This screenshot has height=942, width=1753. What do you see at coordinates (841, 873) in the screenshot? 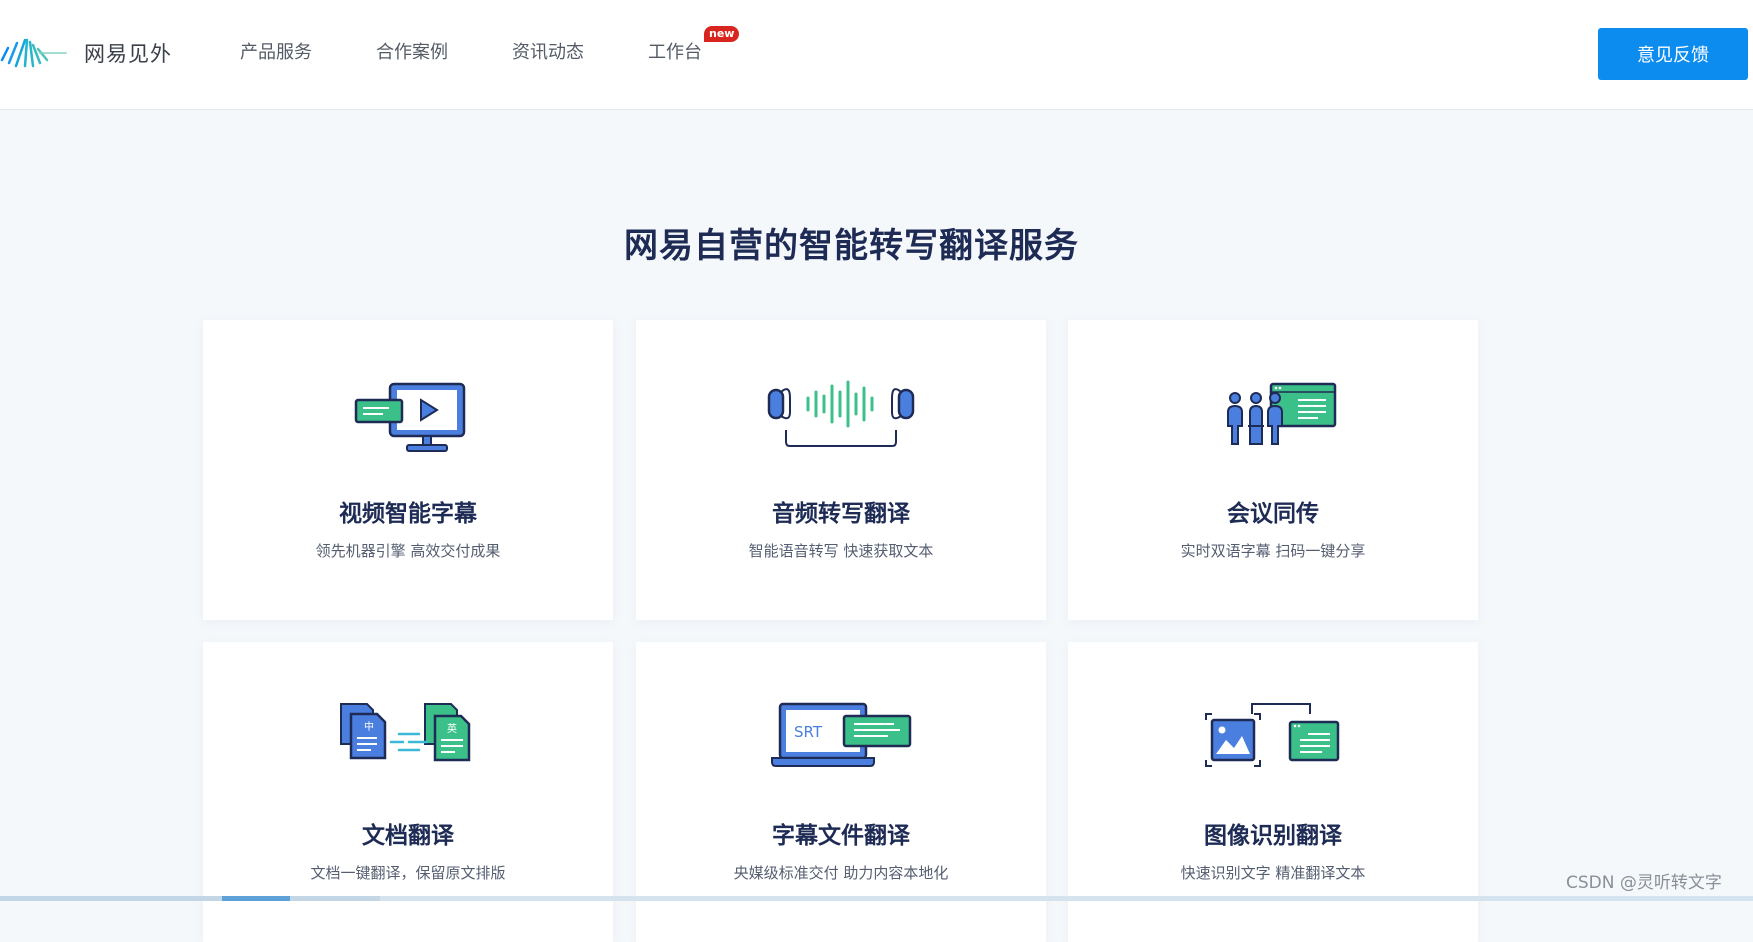
I see `card-desc: 央媒级标准交付 助力内容本地化` at bounding box center [841, 873].